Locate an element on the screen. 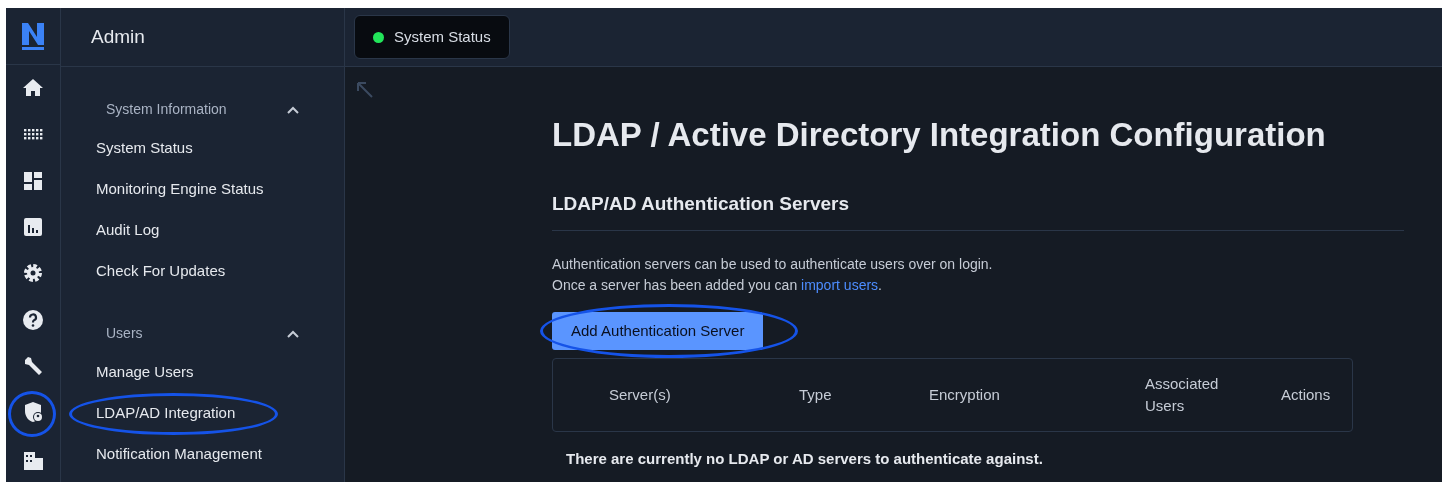 Image resolution: width=1445 pixels, height=482 pixels. sidebar-title: Admin is located at coordinates (118, 36).